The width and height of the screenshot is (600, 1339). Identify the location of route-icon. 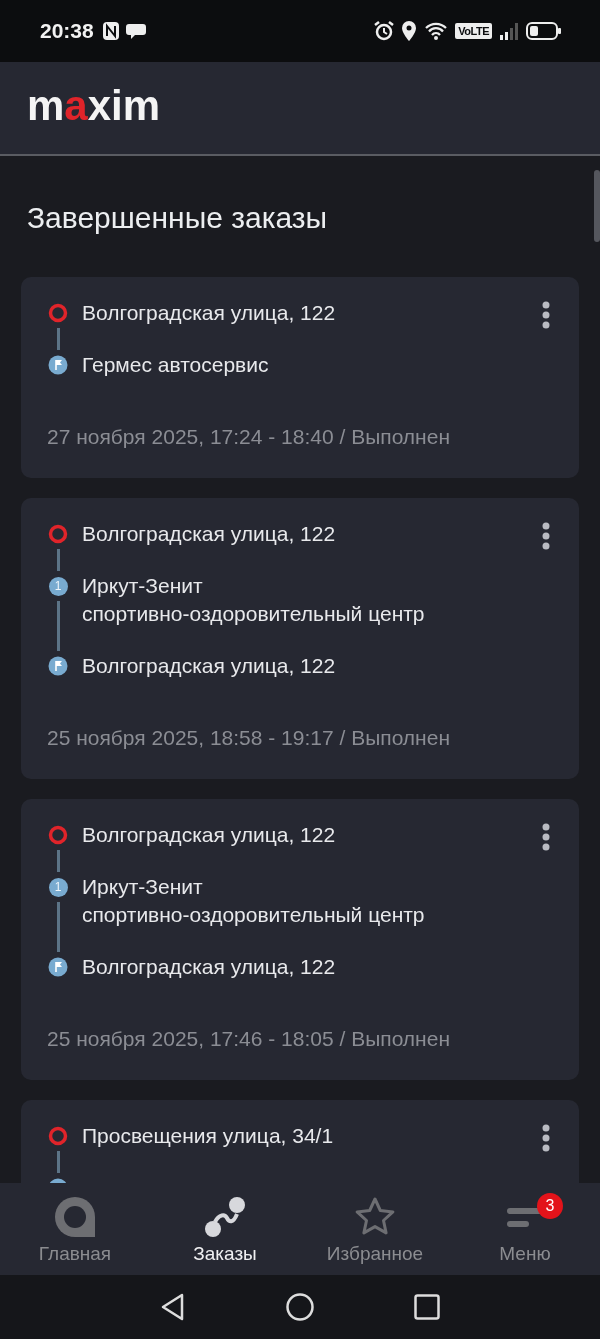
(225, 1217).